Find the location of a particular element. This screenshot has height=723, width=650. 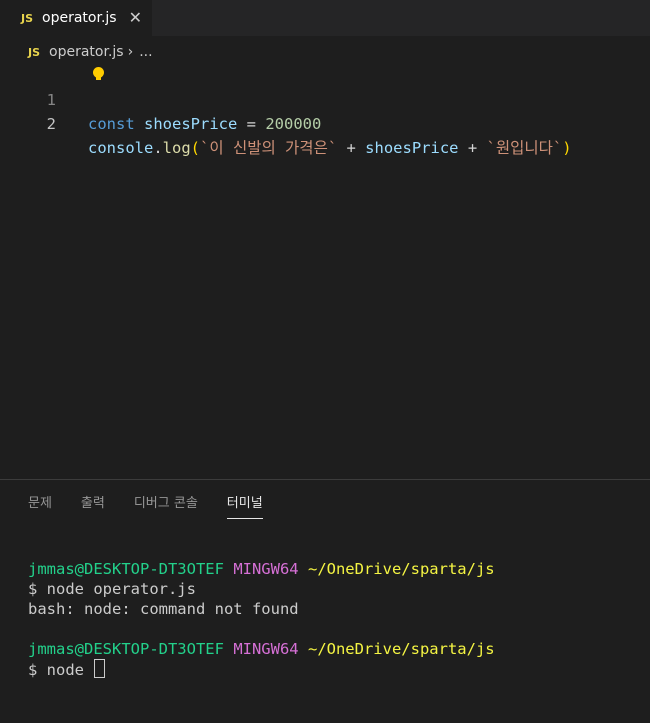

code-text: const shoesPrice = 200000 is located at coordinates (204, 124).